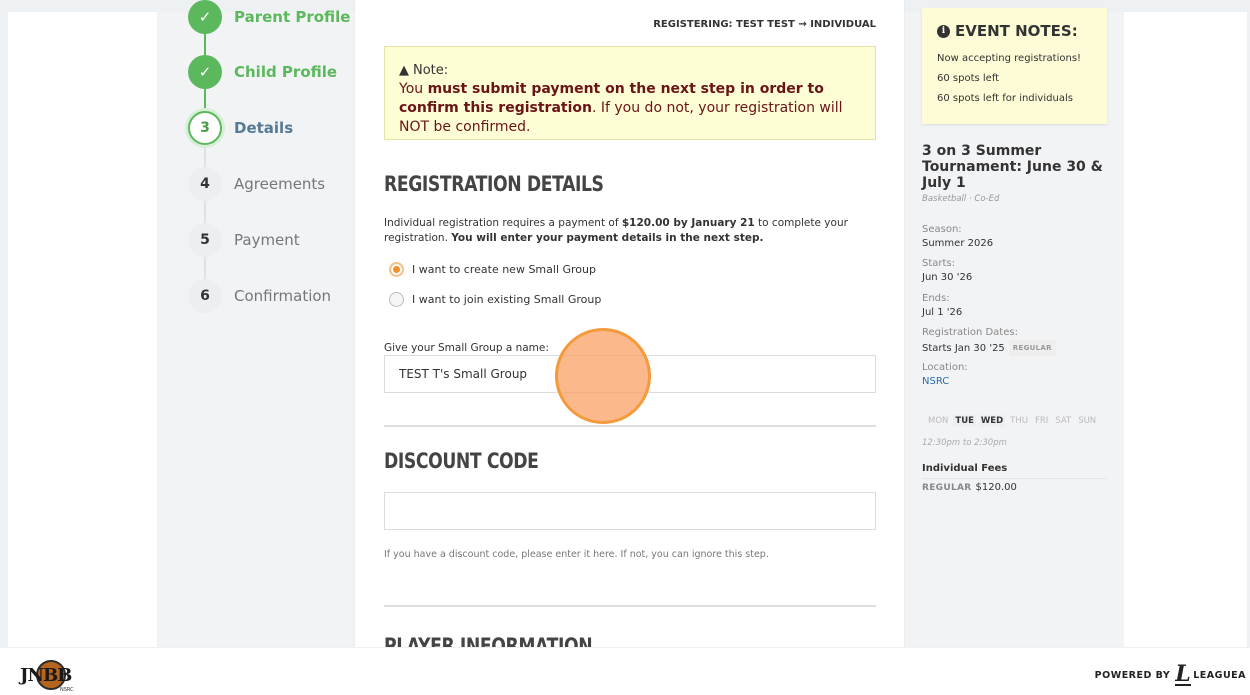 This screenshot has width=1250, height=695. I want to click on location-info: Location: NSRC, so click(945, 374).